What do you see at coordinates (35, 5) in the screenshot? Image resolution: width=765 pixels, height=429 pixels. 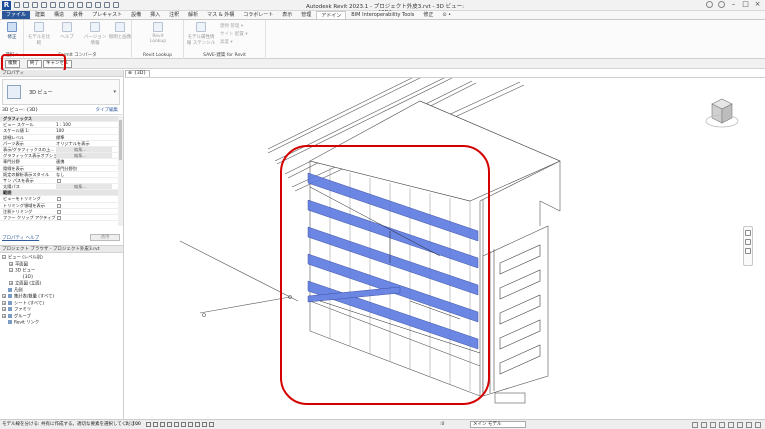 I see `sync-icon` at bounding box center [35, 5].